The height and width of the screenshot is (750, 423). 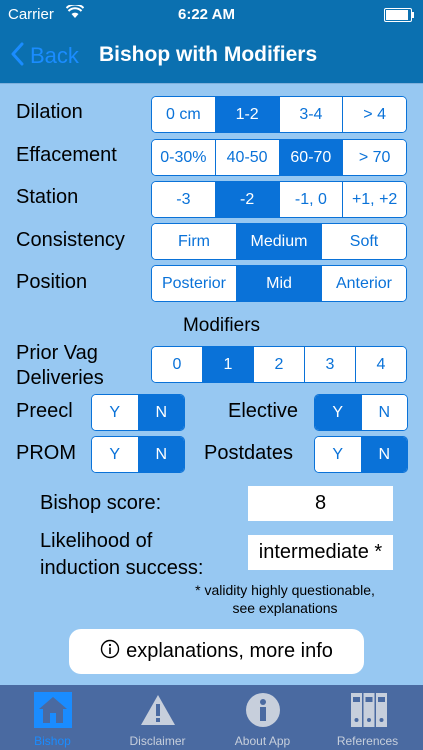 I want to click on bishop-score-value: 8, so click(x=320, y=503).